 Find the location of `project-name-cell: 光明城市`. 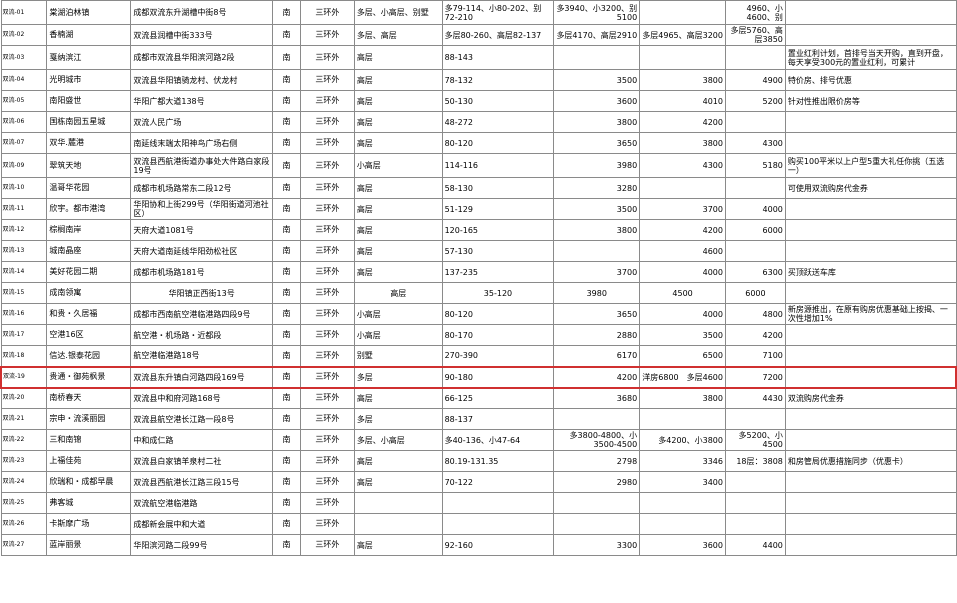

project-name-cell: 光明城市 is located at coordinates (89, 80).